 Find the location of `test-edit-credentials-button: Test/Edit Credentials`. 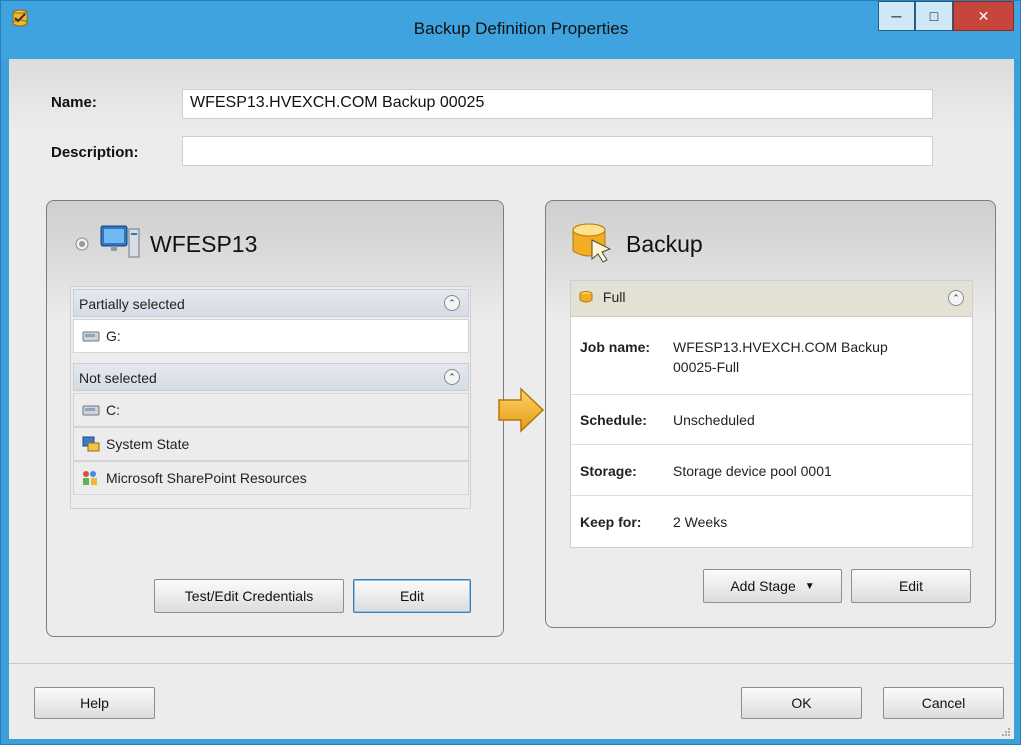

test-edit-credentials-button: Test/Edit Credentials is located at coordinates (249, 596).